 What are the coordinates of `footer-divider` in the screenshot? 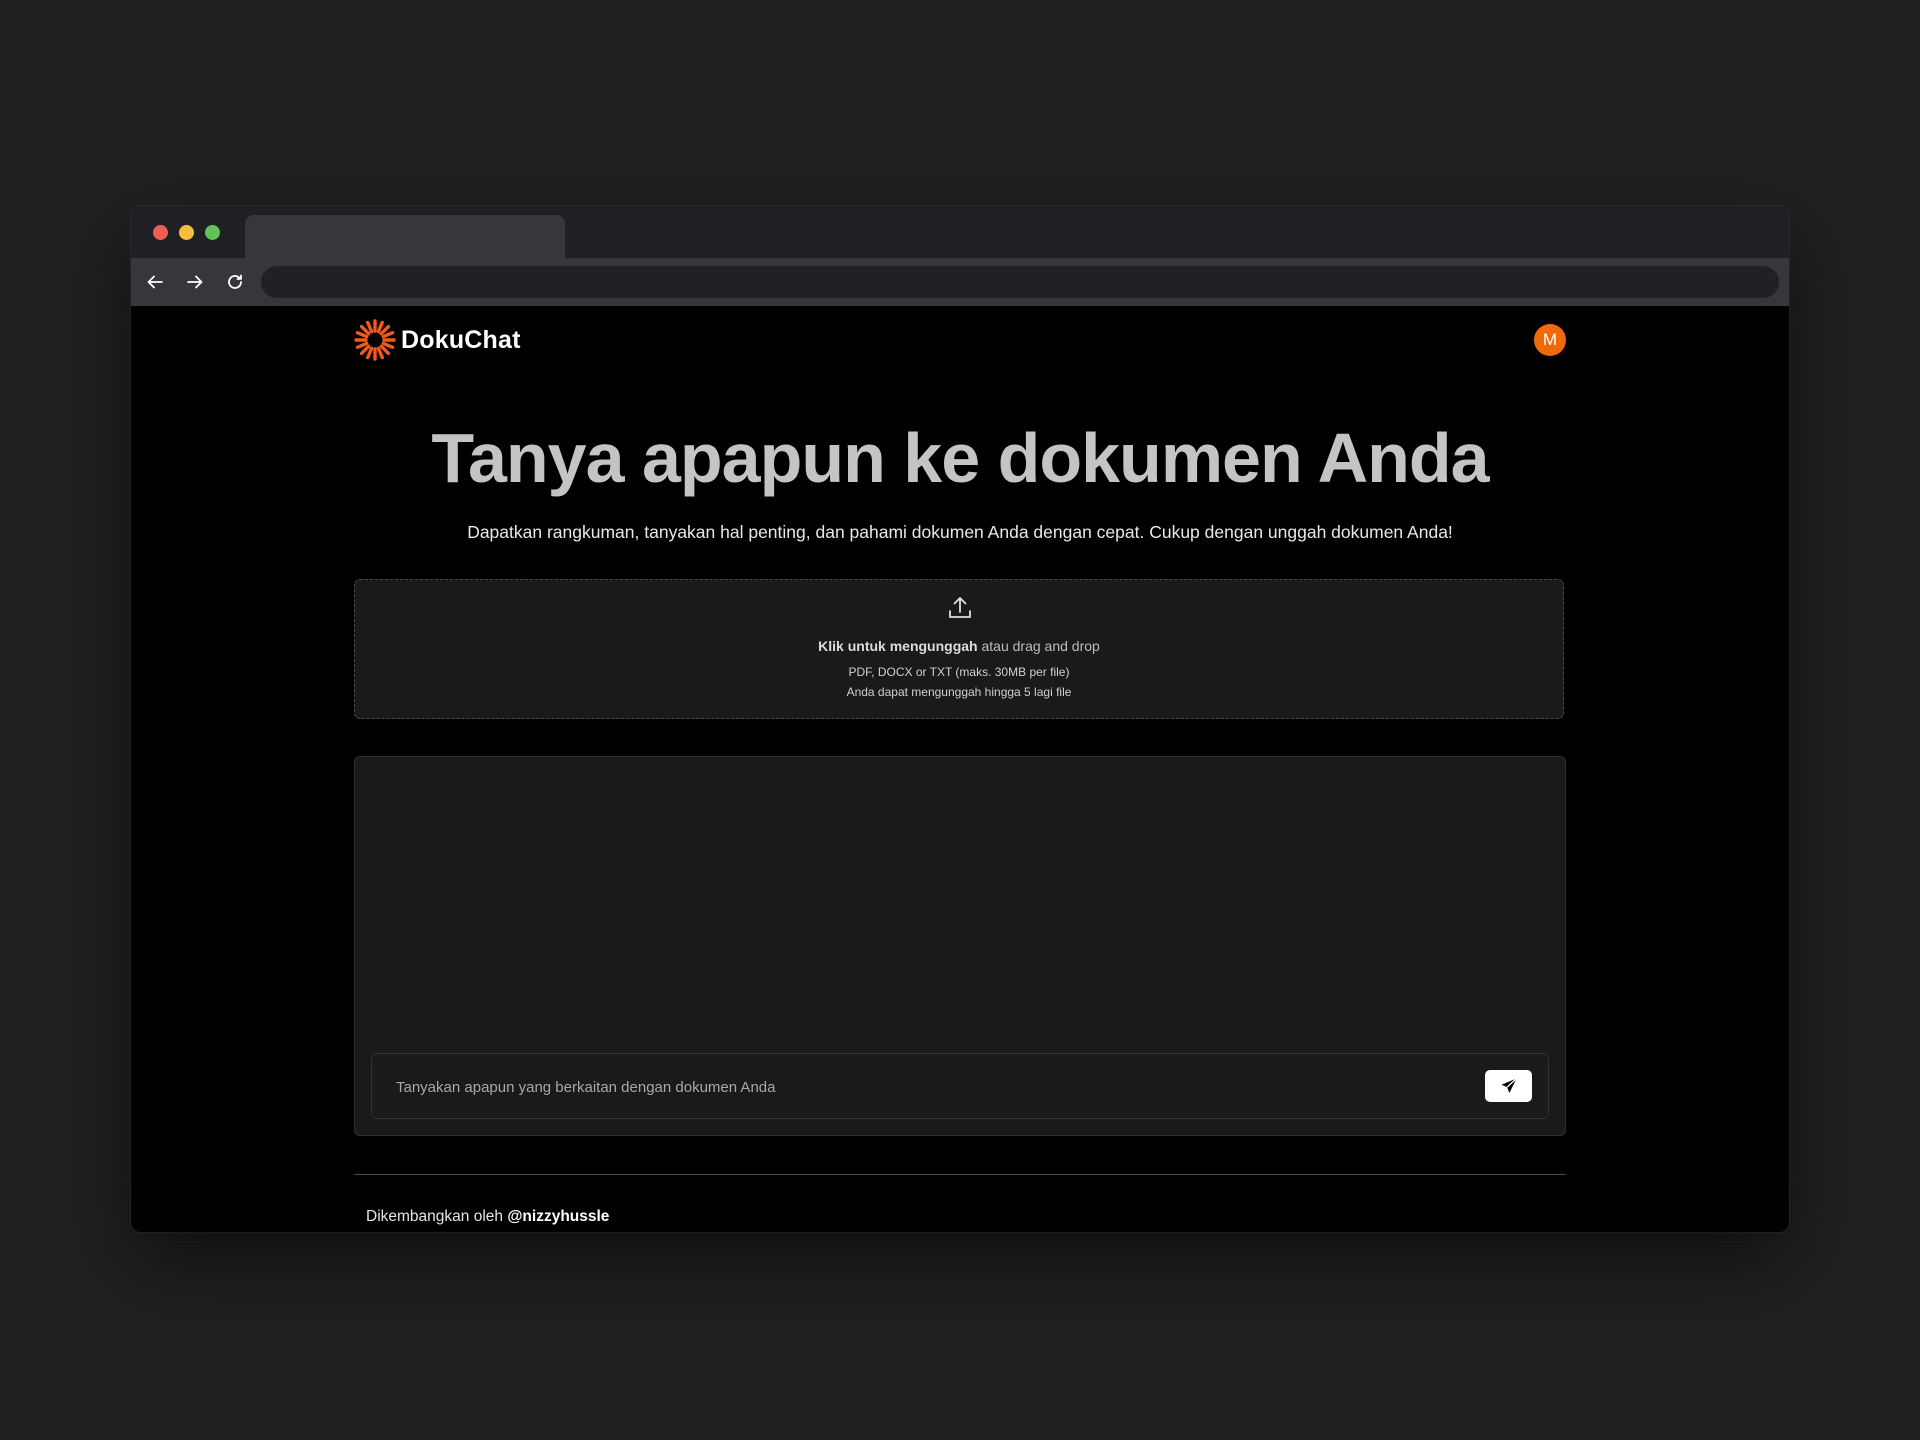 It's located at (960, 1174).